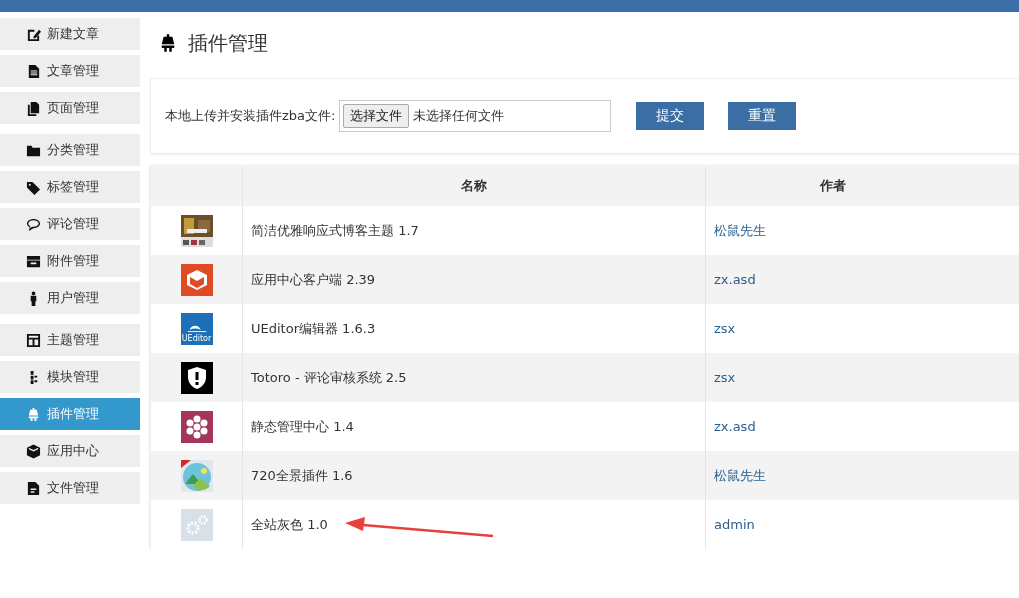 The image size is (1019, 598). What do you see at coordinates (335, 230) in the screenshot?
I see `plugin-name: 简洁优雅响应式博客主题 1.7` at bounding box center [335, 230].